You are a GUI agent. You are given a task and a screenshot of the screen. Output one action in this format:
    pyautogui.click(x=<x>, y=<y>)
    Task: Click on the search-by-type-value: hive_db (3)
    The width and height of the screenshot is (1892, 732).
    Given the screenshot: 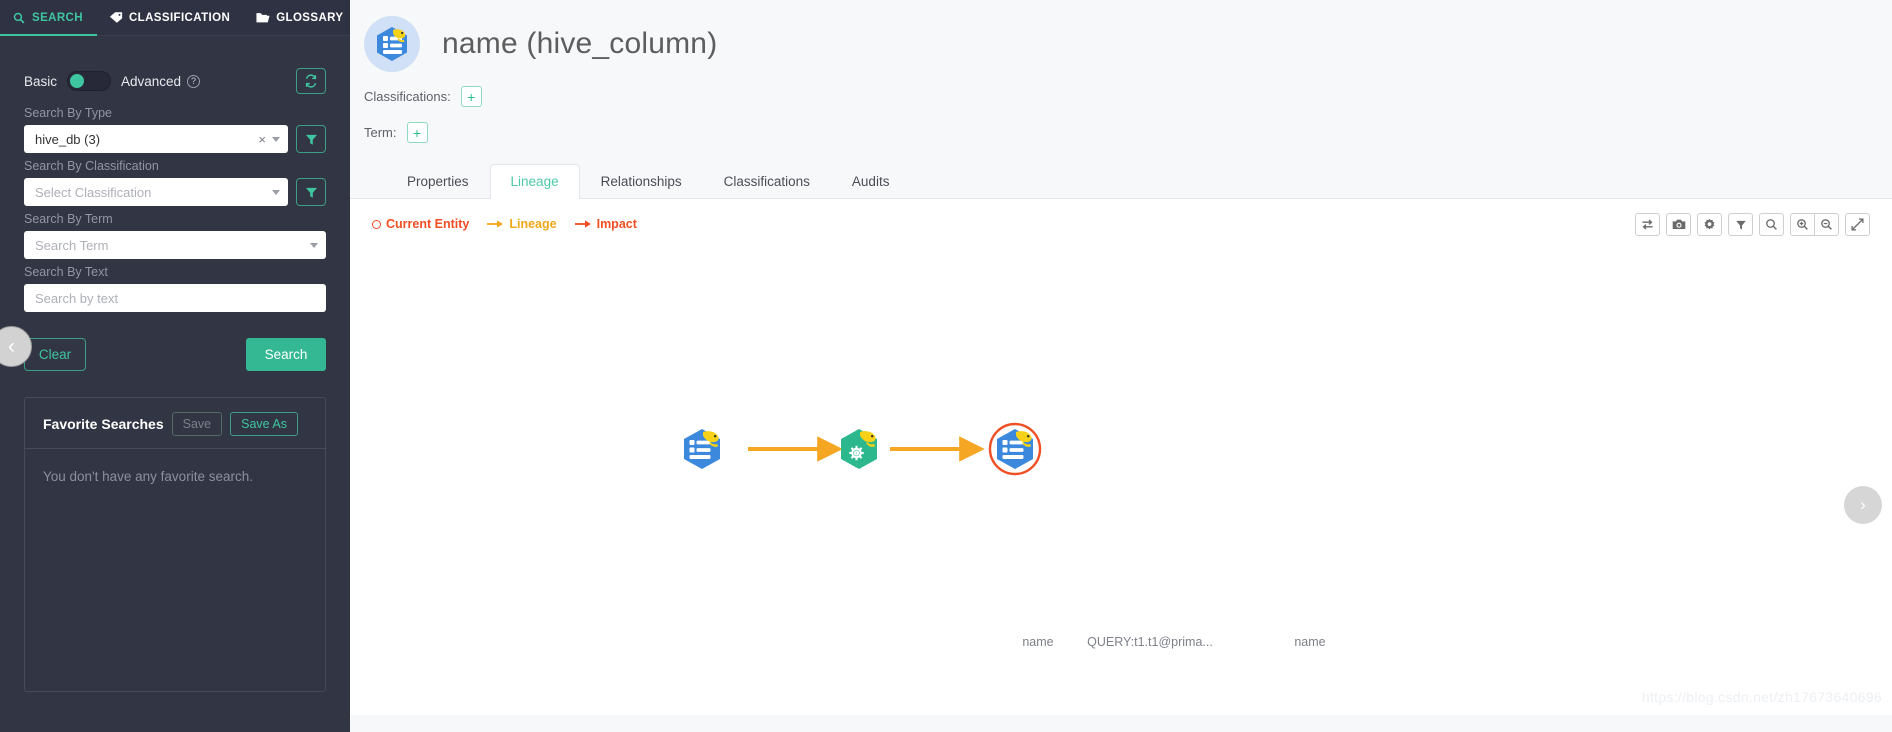 What is the action you would take?
    pyautogui.click(x=68, y=139)
    